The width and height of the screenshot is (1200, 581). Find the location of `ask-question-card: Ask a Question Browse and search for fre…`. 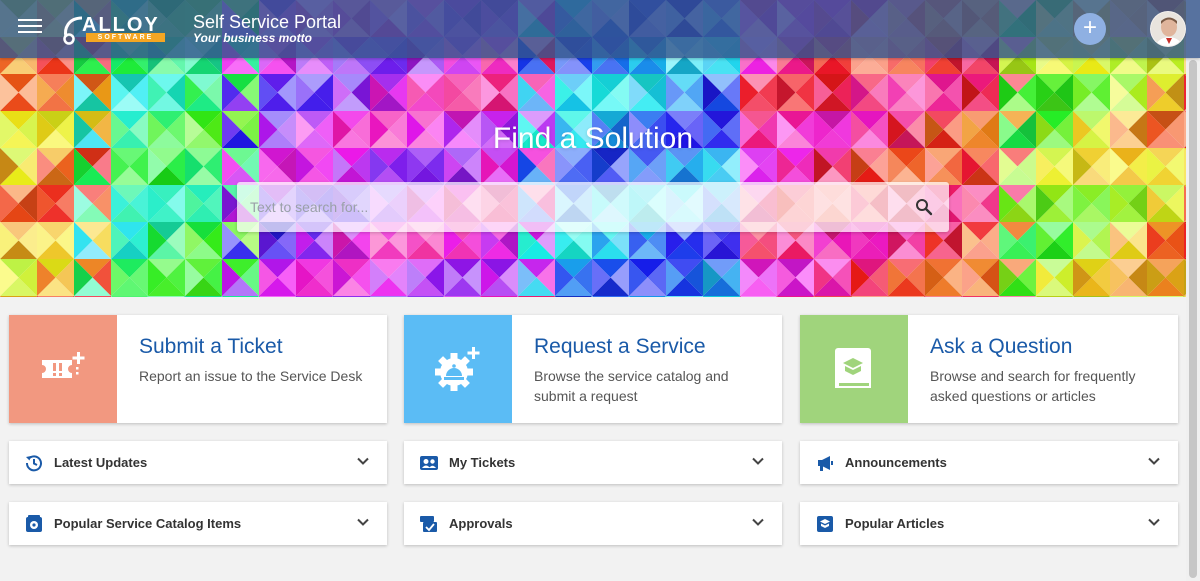

ask-question-card: Ask a Question Browse and search for fre… is located at coordinates (989, 369).